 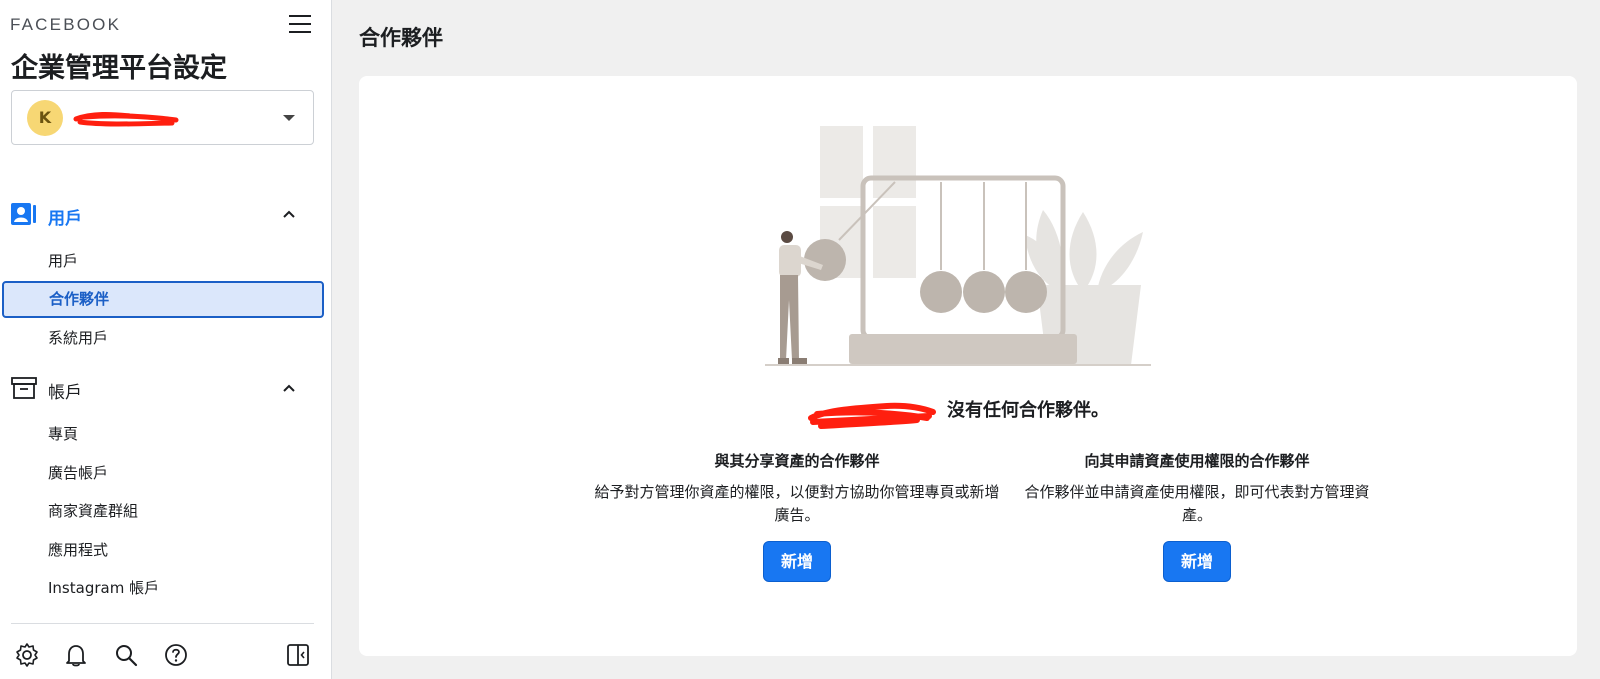 I want to click on avatar: K, so click(x=45, y=118).